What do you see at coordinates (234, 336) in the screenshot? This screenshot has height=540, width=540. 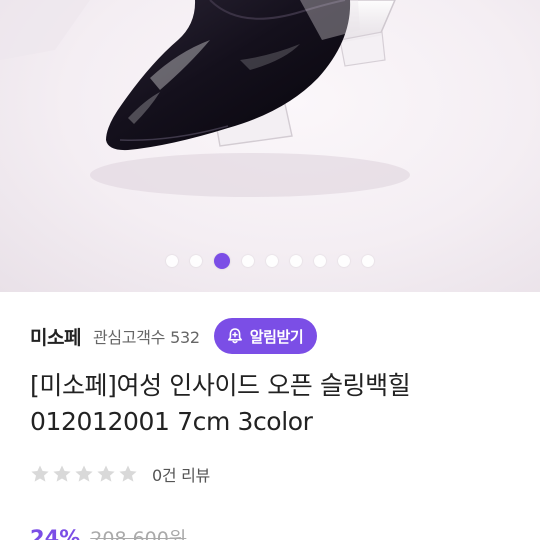 I see `bell-plus-icon` at bounding box center [234, 336].